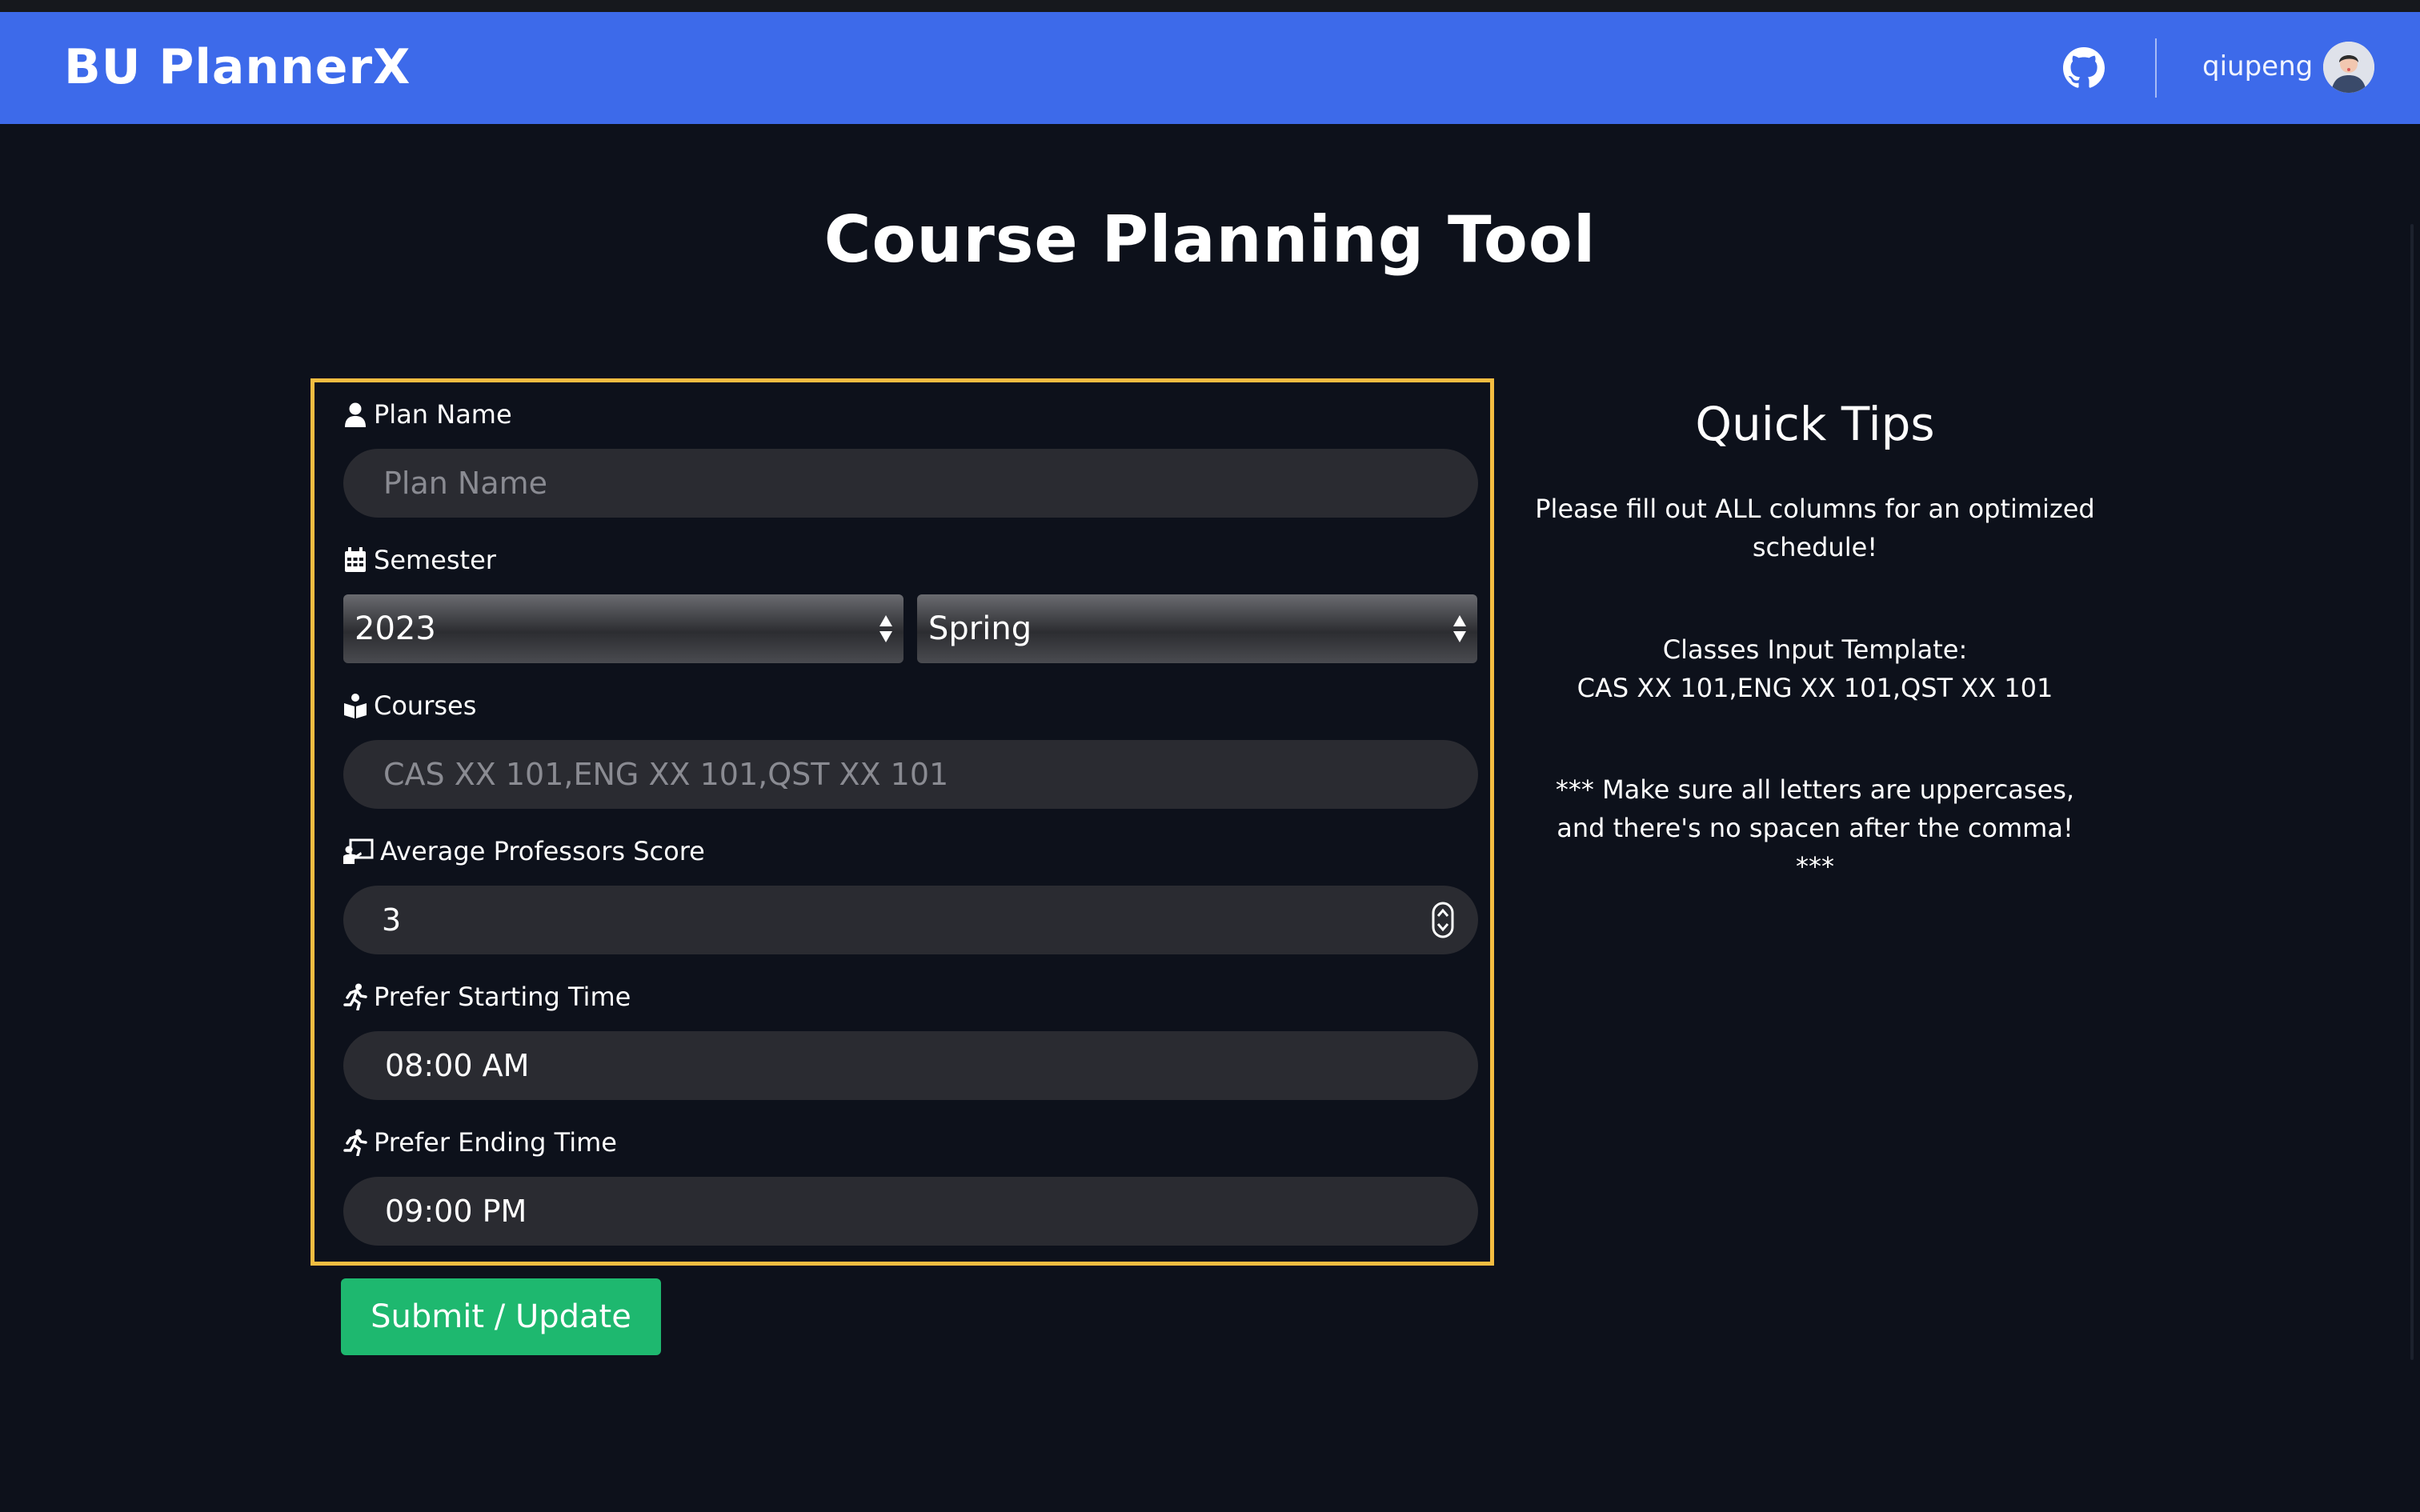 This screenshot has height=1512, width=2420. Describe the element at coordinates (457, 1065) in the screenshot. I see `start-time-value: 08:00 AM` at that location.